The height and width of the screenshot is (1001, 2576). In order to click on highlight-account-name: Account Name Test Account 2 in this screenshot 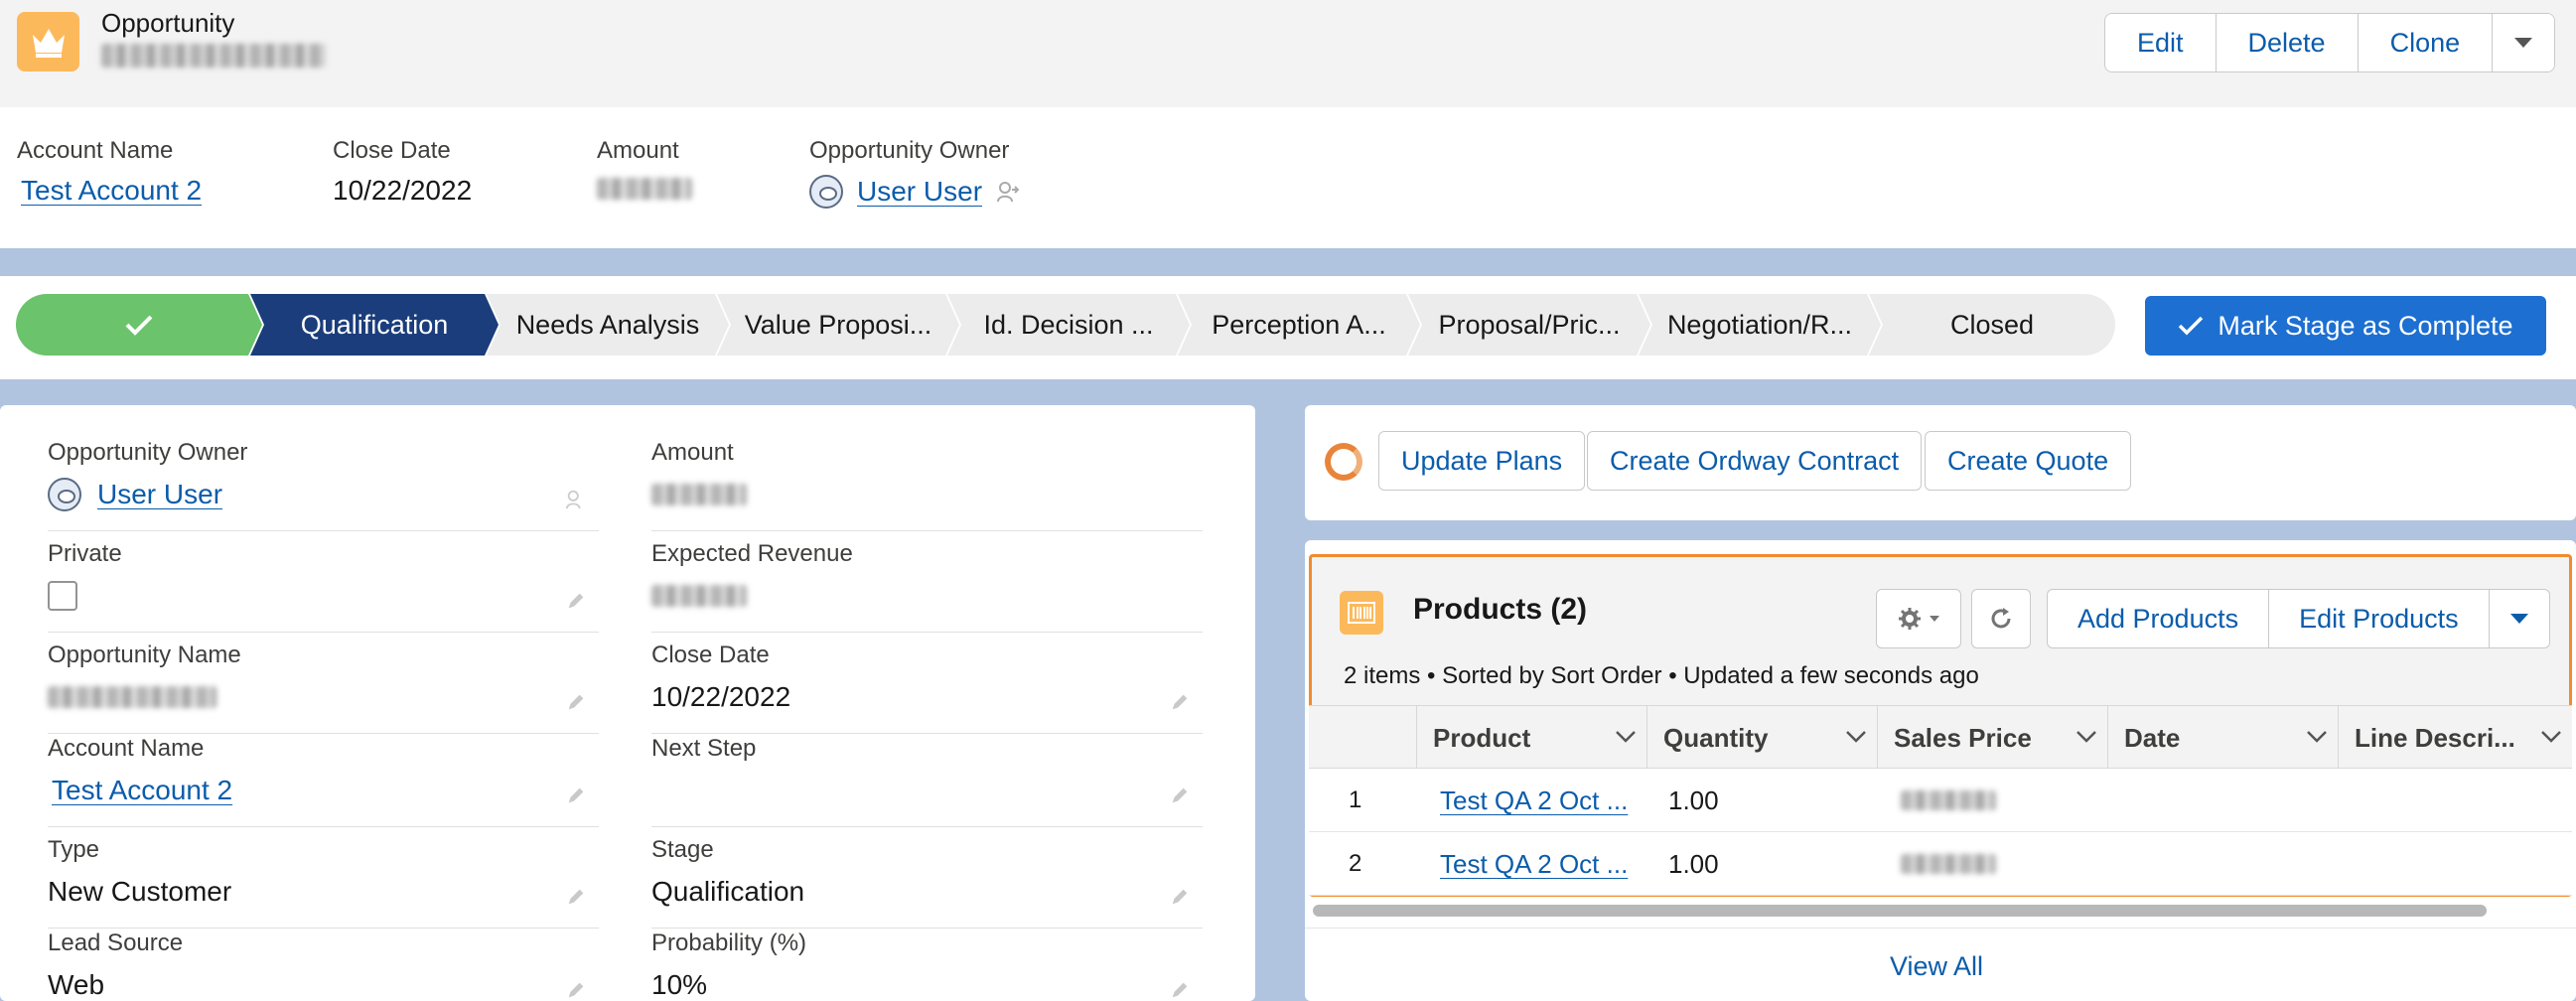, I will do `click(110, 172)`.